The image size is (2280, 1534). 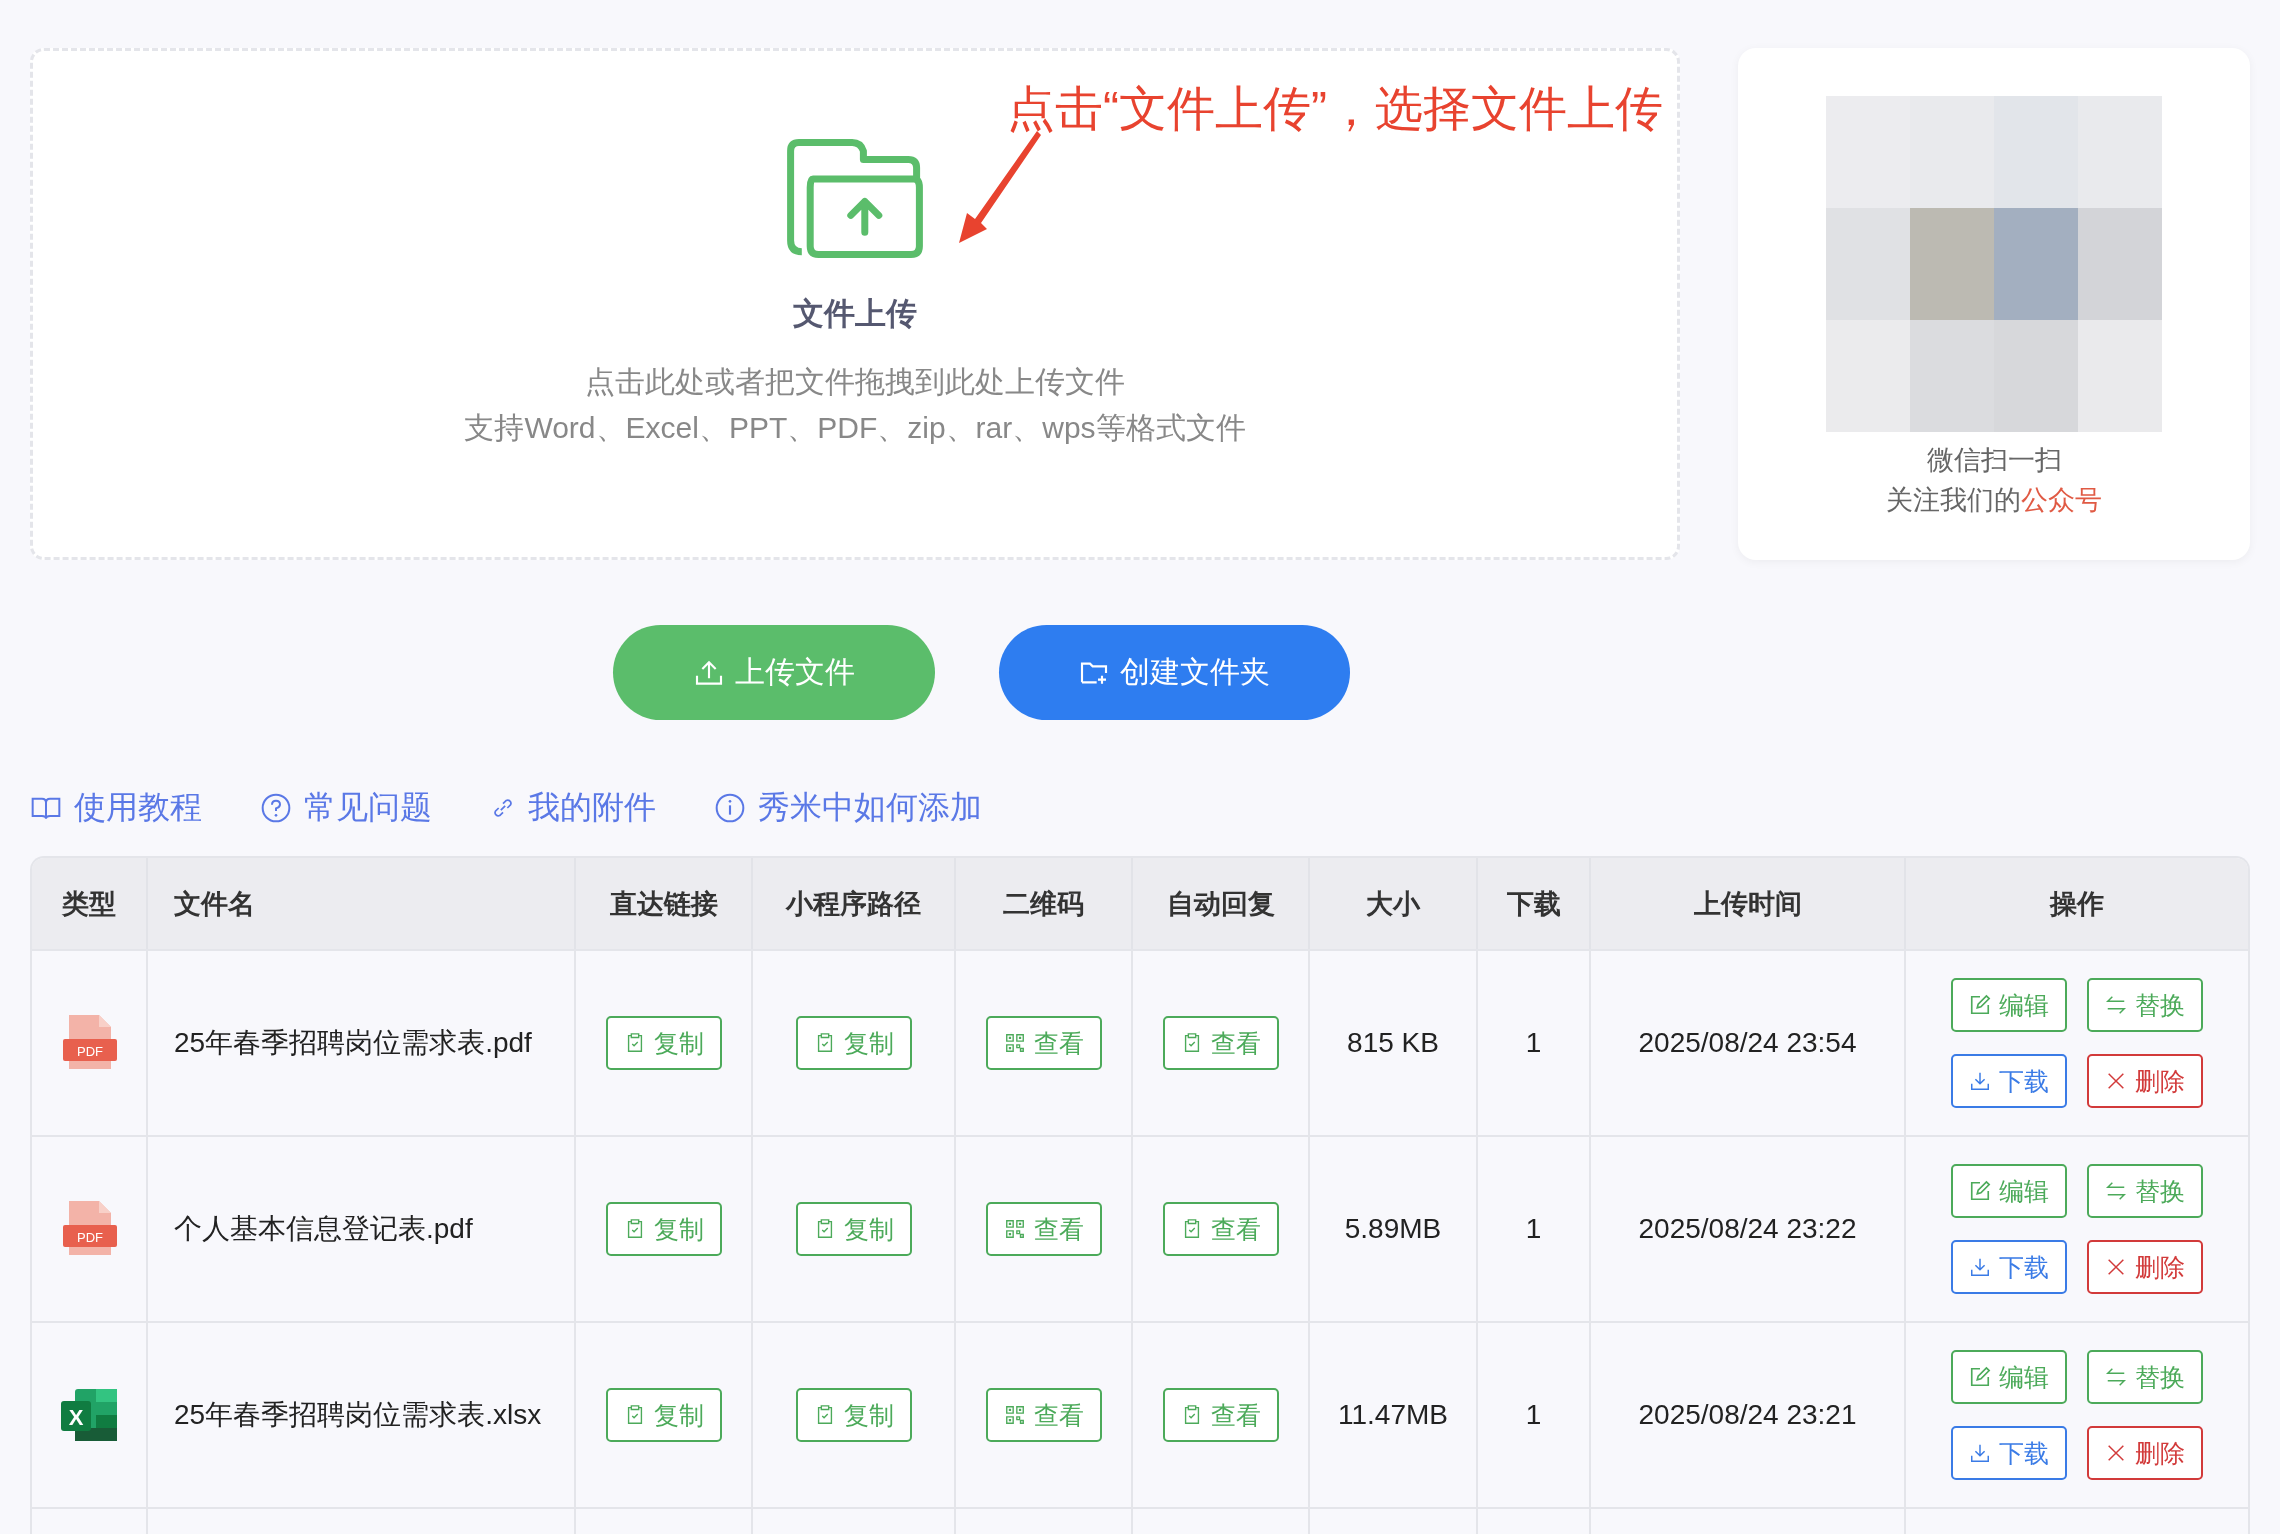 I want to click on upload-description: 点击此处或者把文件拖拽到此处上传文件, so click(x=855, y=382).